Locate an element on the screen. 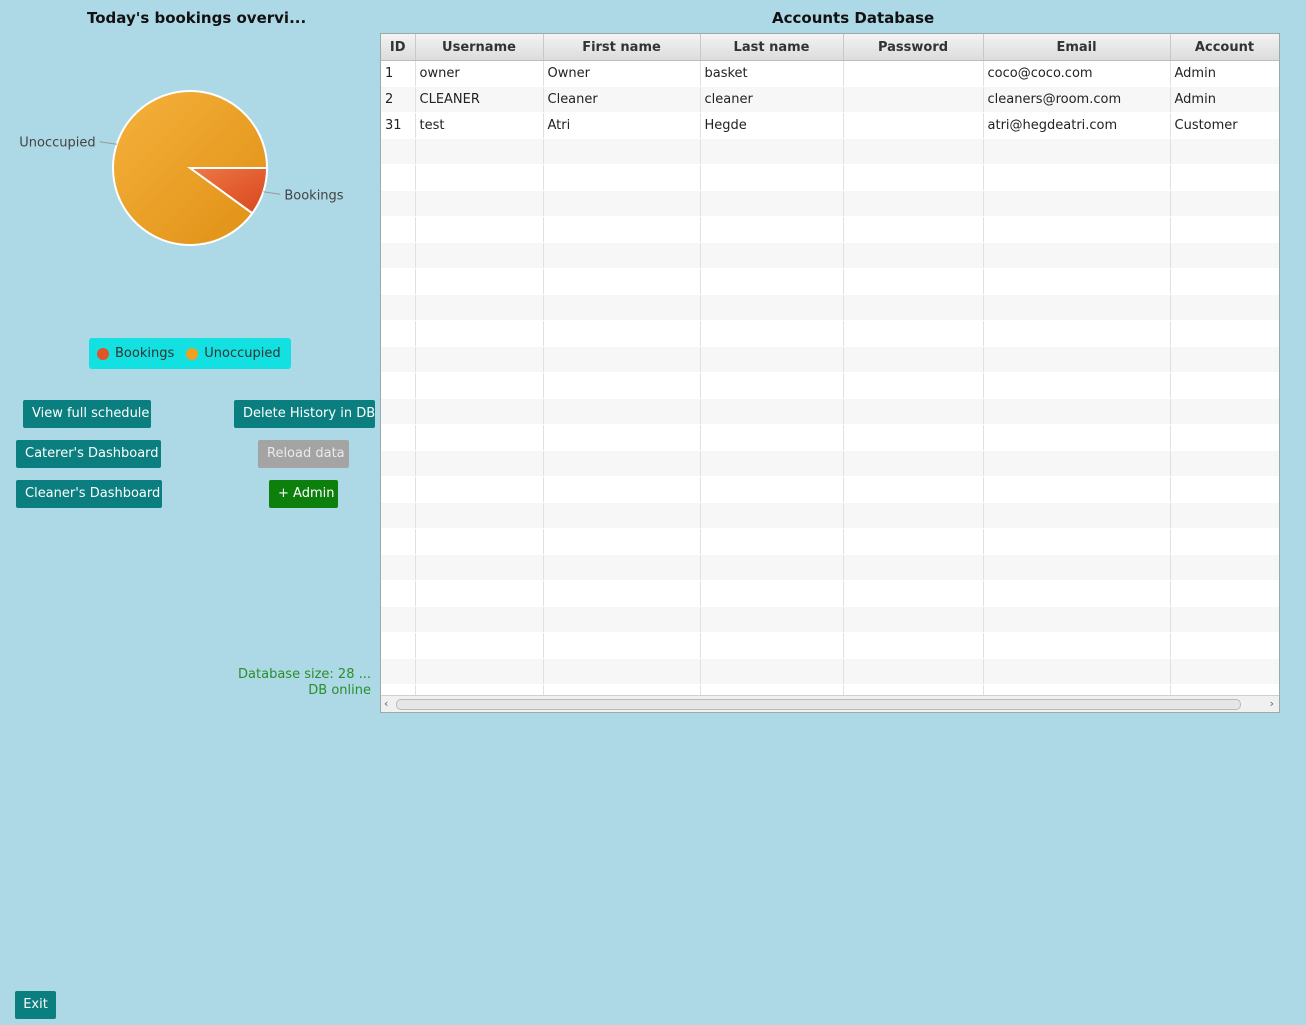 The height and width of the screenshot is (1025, 1306). cell-id: 1 is located at coordinates (398, 73).